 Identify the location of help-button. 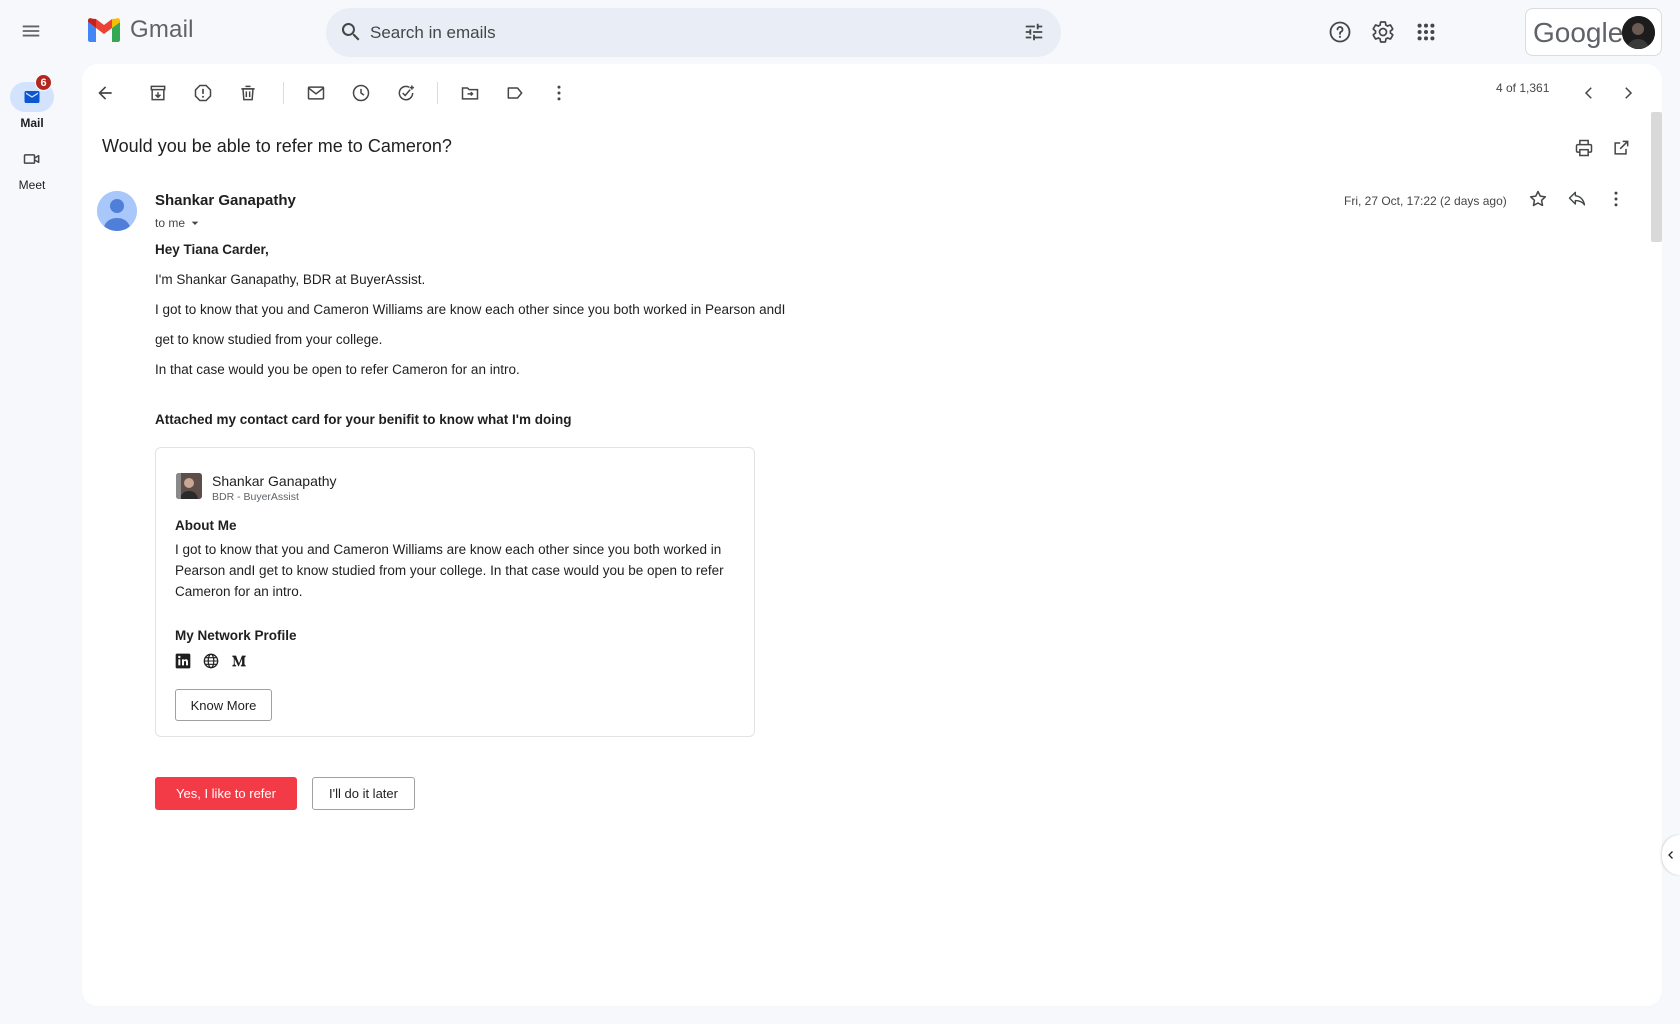
(1340, 32).